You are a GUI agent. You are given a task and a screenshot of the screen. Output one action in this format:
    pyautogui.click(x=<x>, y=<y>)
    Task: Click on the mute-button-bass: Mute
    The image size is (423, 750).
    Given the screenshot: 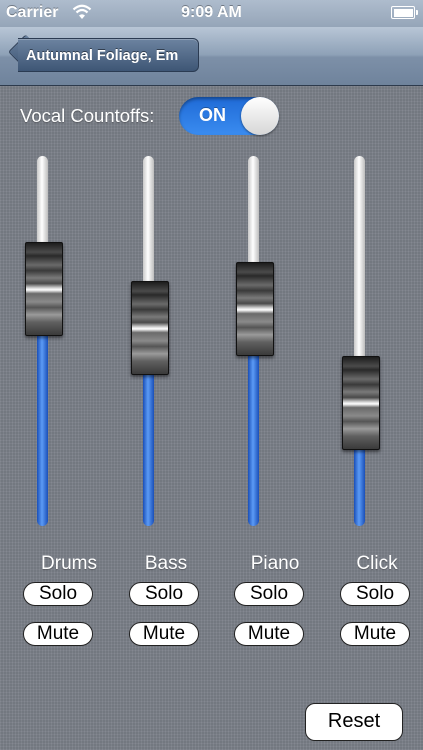 What is the action you would take?
    pyautogui.click(x=164, y=634)
    